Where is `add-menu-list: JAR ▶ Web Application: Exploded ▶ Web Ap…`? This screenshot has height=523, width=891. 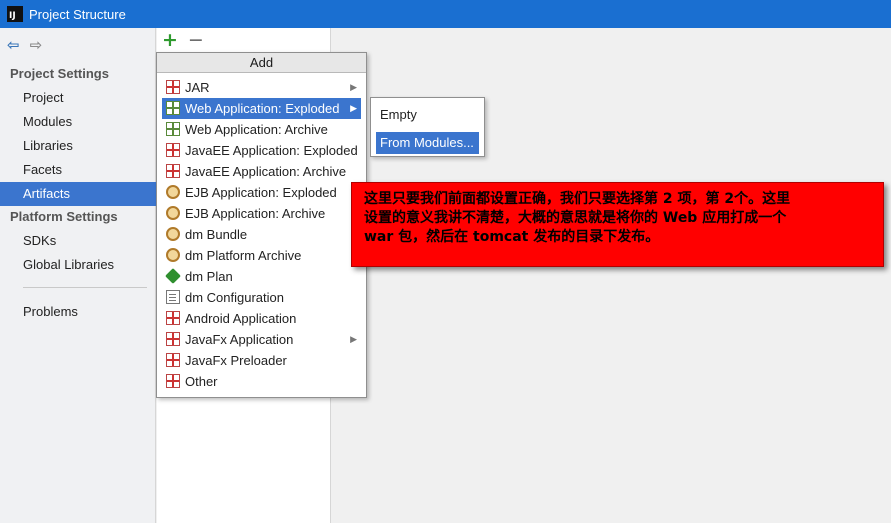 add-menu-list: JAR ▶ Web Application: Exploded ▶ Web Ap… is located at coordinates (261, 232).